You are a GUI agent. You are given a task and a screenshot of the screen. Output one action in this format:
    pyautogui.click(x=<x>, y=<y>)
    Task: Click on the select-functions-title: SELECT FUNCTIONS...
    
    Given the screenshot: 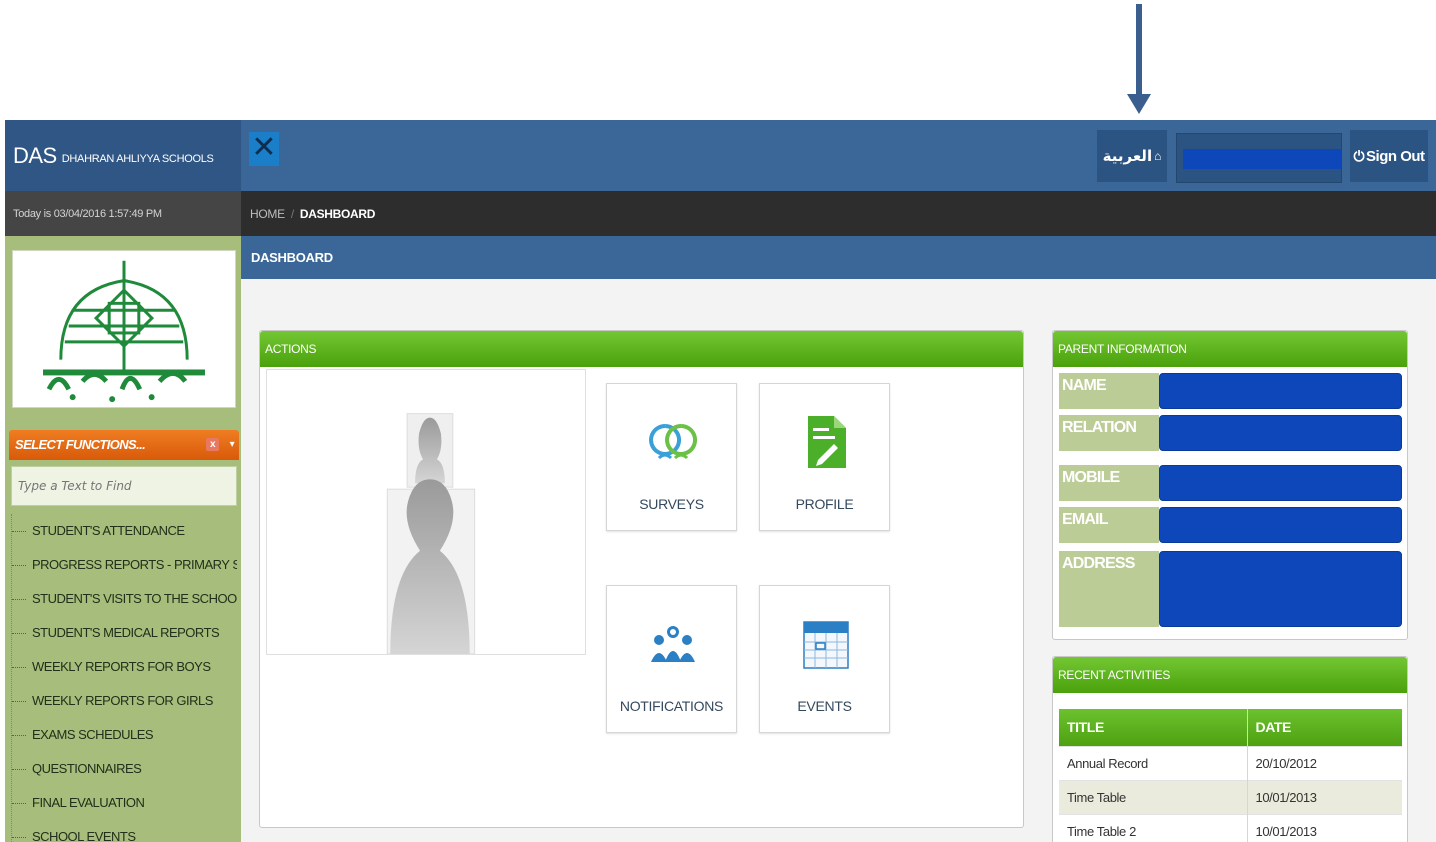 What is the action you would take?
    pyautogui.click(x=80, y=444)
    